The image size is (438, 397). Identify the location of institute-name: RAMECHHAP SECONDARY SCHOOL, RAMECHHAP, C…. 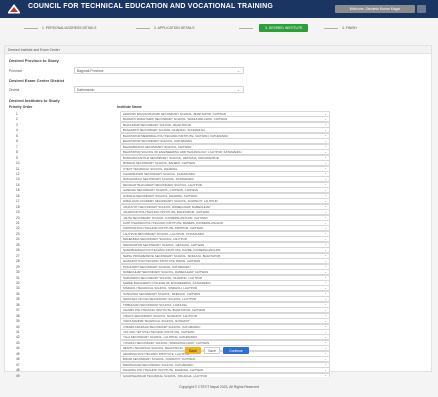
(166, 272).